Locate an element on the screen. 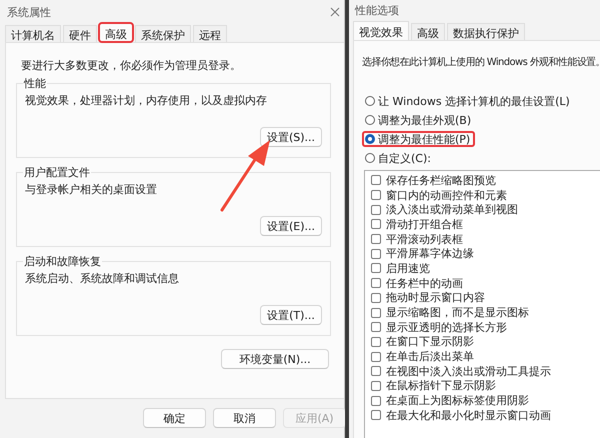  checkbox-label: 淡入淡出或滑动菜单到视图 is located at coordinates (452, 210).